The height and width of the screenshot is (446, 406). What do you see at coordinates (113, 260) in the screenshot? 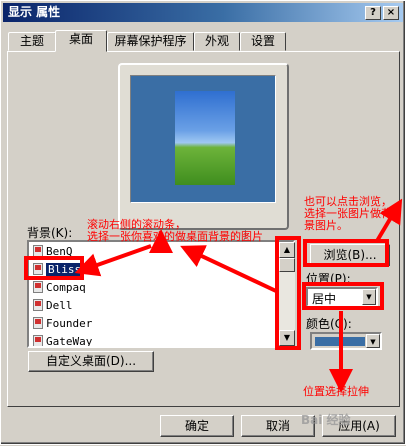
I see `arrow-to-bliss` at bounding box center [113, 260].